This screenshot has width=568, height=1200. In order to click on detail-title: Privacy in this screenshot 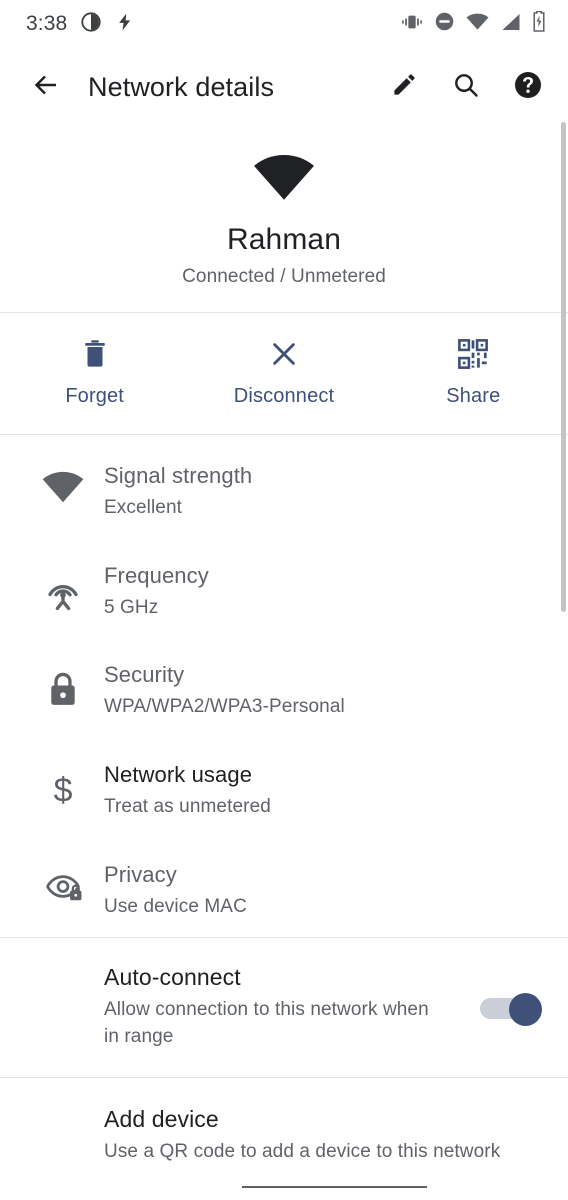, I will do `click(140, 874)`.